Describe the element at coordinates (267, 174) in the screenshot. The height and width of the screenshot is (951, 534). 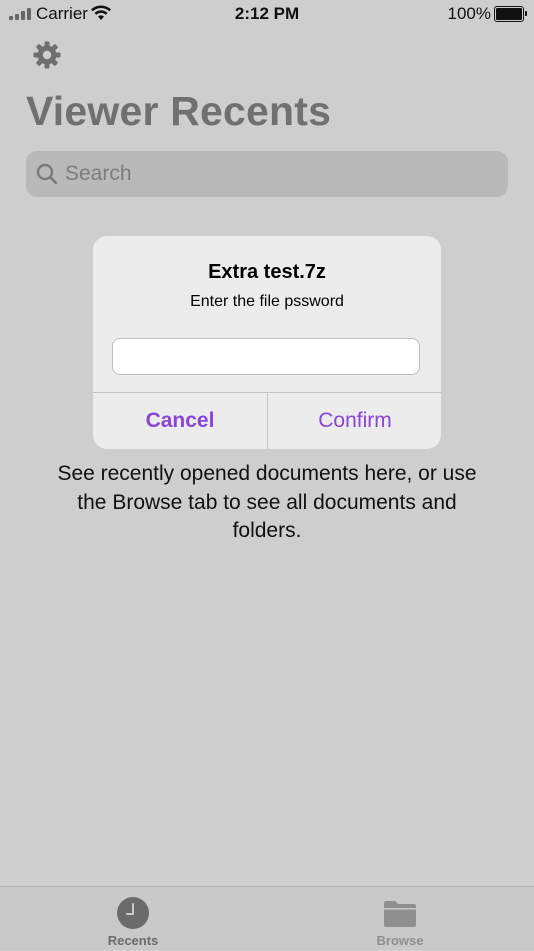
I see `search-field: Search` at that location.